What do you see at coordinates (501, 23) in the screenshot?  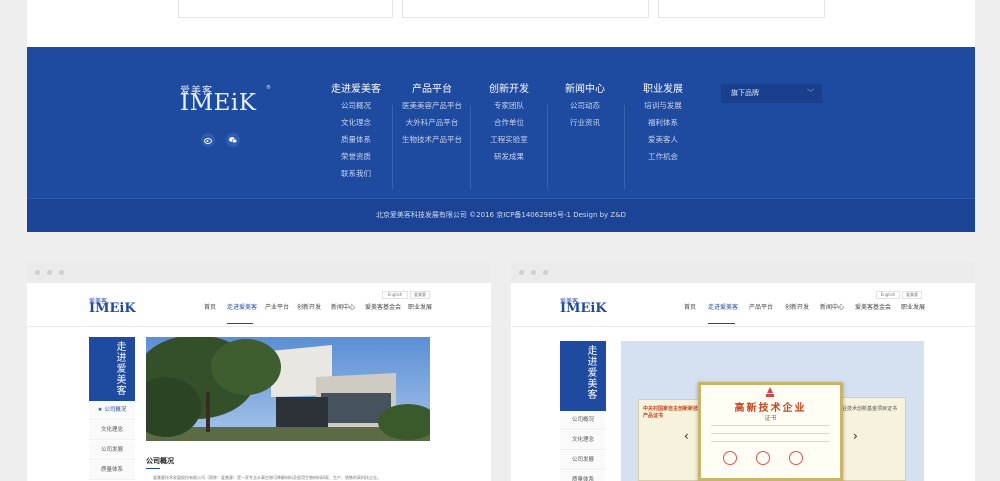 I see `top-content-strip` at bounding box center [501, 23].